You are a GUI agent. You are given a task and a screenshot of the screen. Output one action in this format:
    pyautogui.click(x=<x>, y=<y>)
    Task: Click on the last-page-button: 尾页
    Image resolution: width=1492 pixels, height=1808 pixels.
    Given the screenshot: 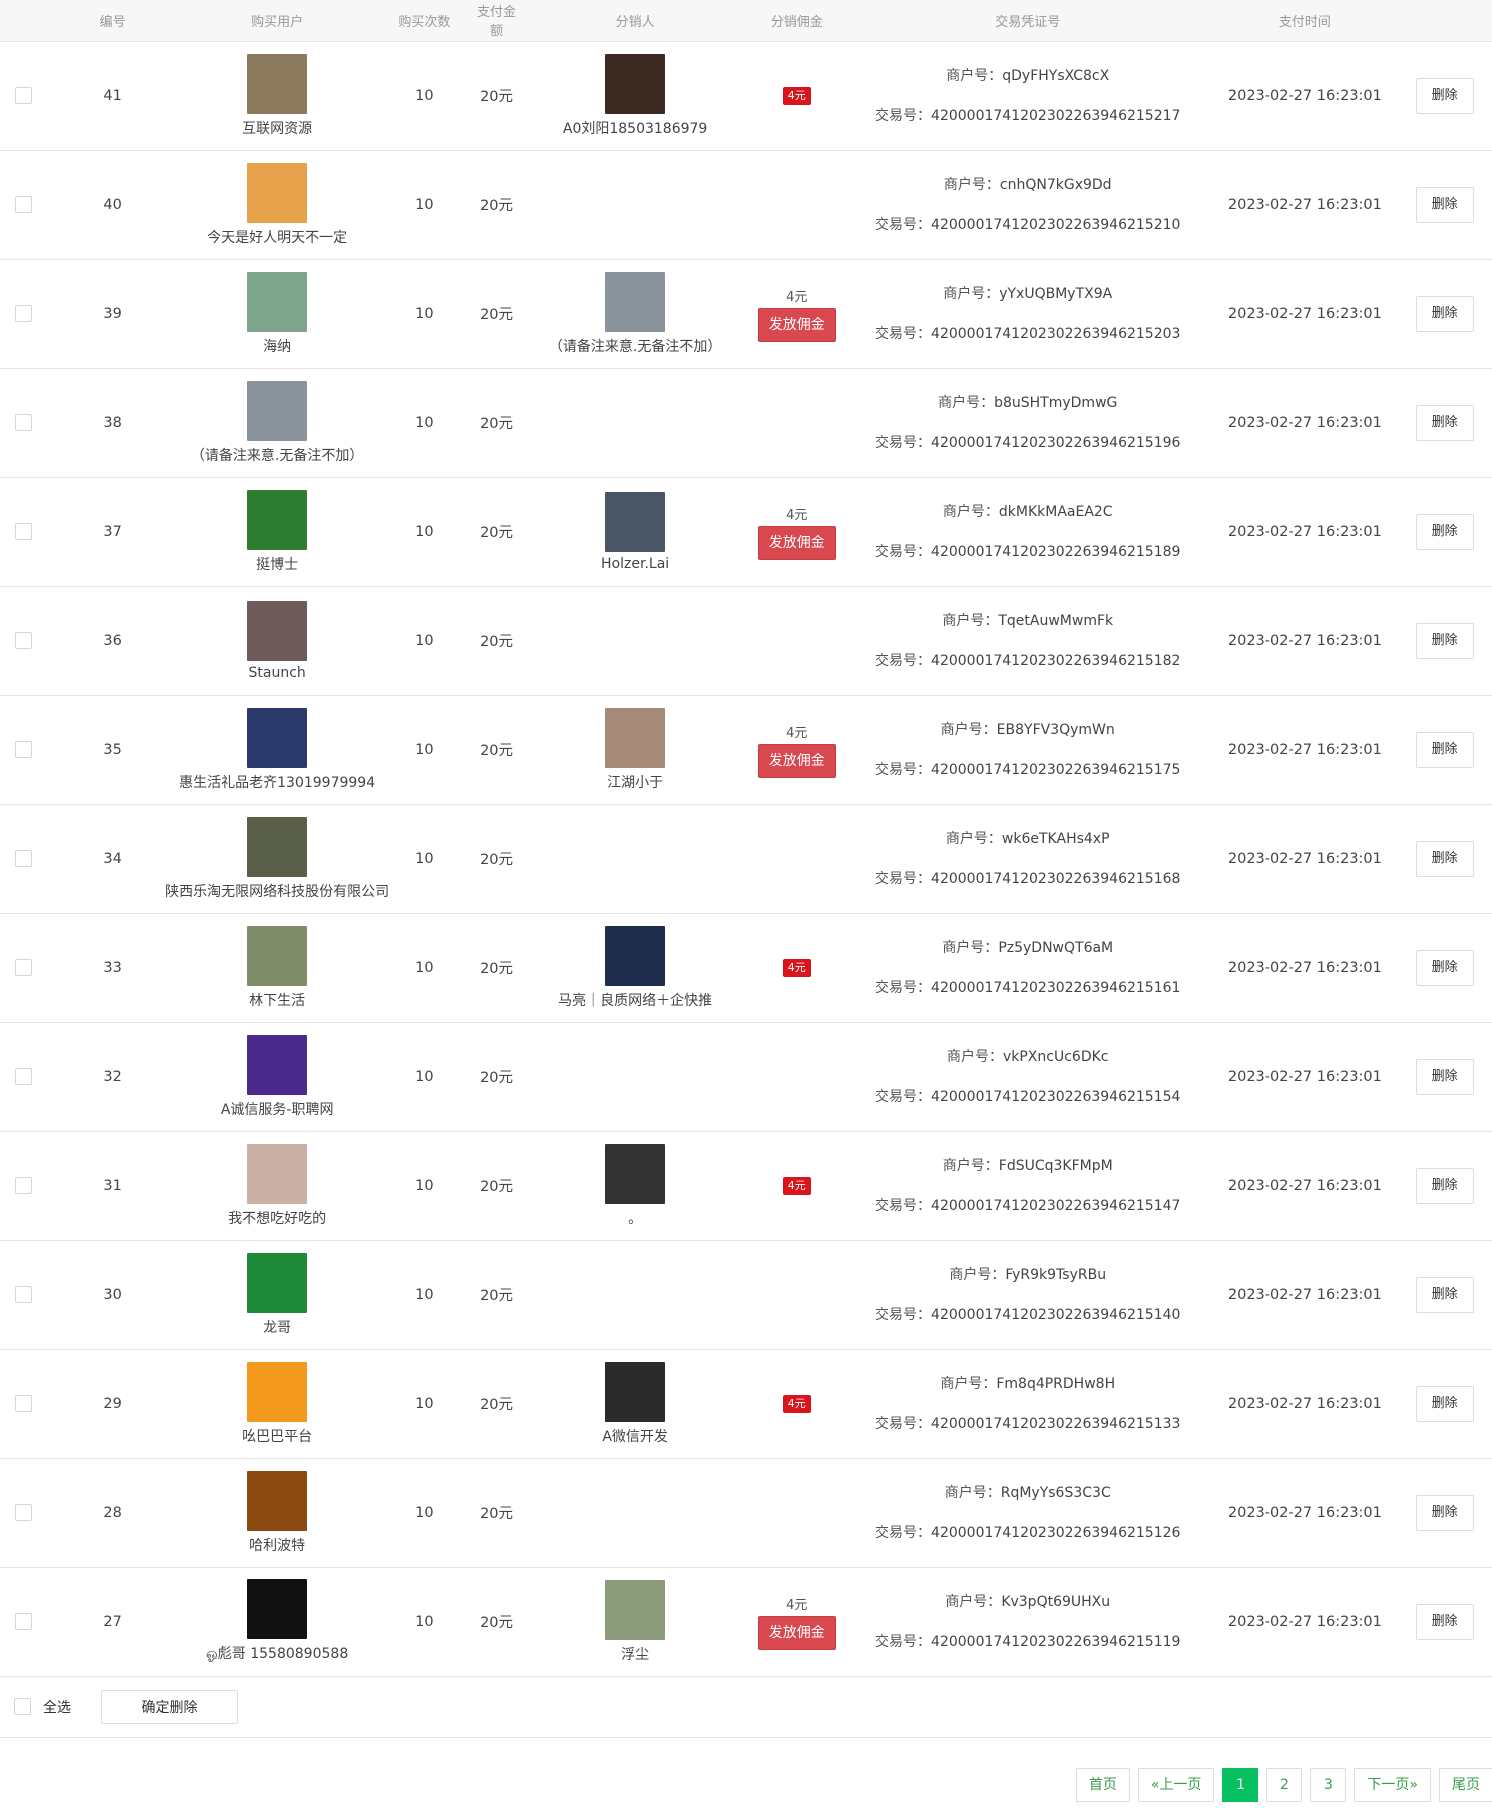 What is the action you would take?
    pyautogui.click(x=1465, y=1785)
    